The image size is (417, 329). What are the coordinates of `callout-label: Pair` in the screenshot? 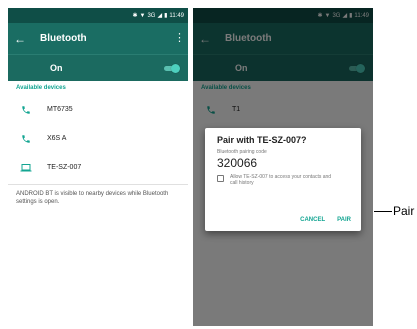 It's located at (404, 211).